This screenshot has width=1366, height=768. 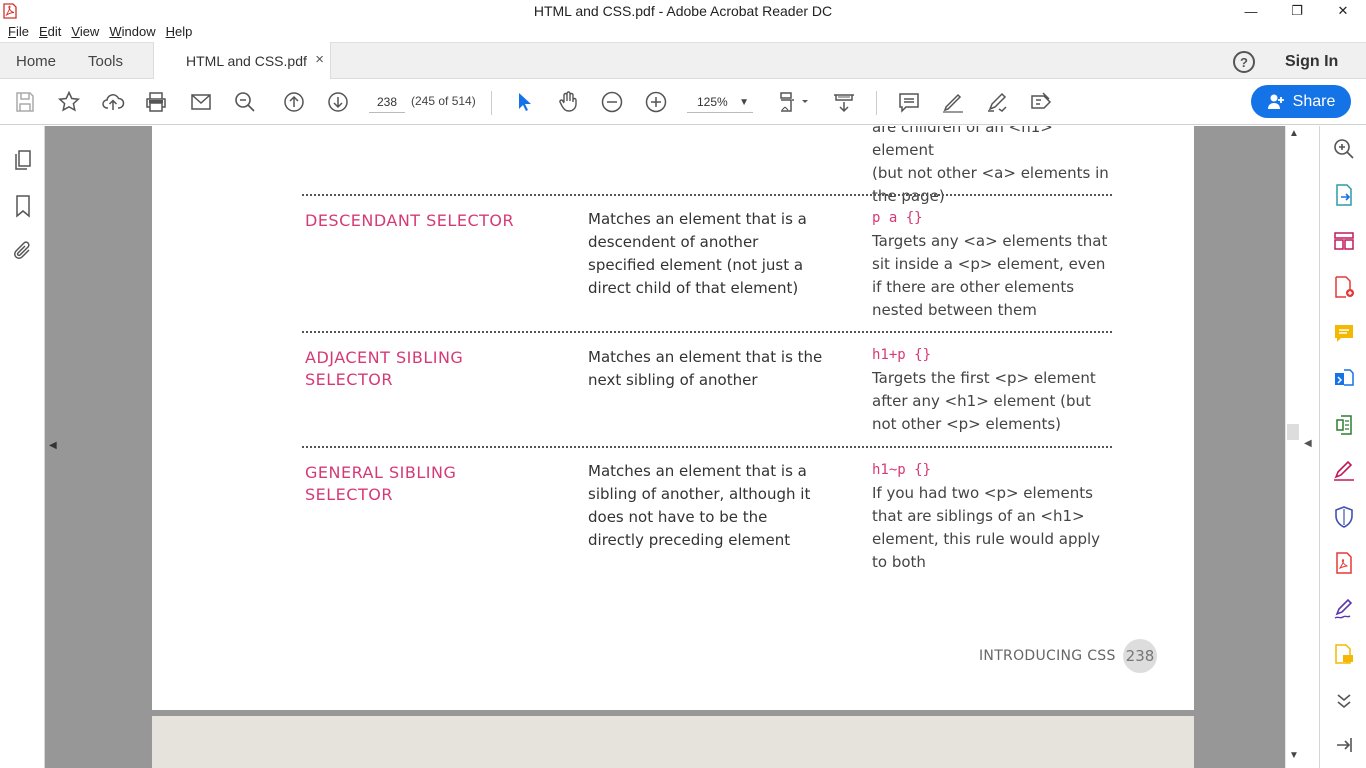 I want to click on collapse-right-icon: ◀, so click(x=1308, y=443).